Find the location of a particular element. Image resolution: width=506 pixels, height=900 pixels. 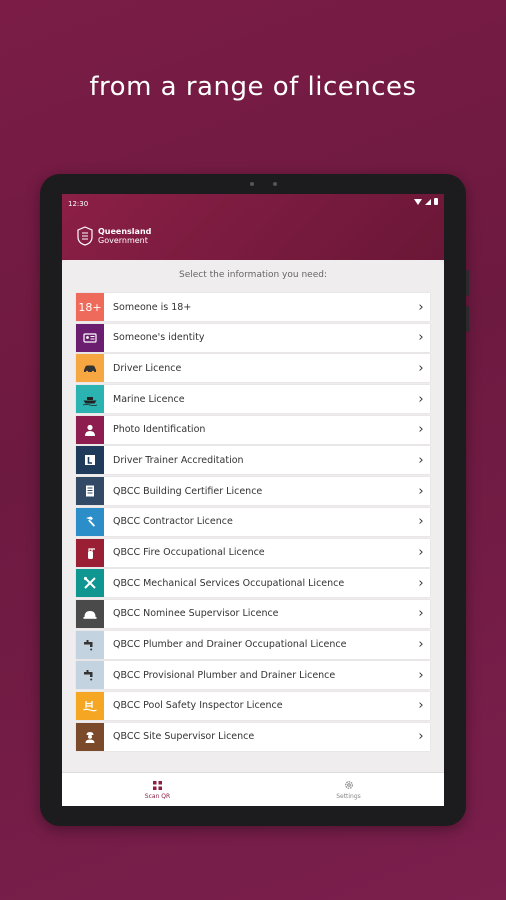

gear-icon is located at coordinates (348, 785).